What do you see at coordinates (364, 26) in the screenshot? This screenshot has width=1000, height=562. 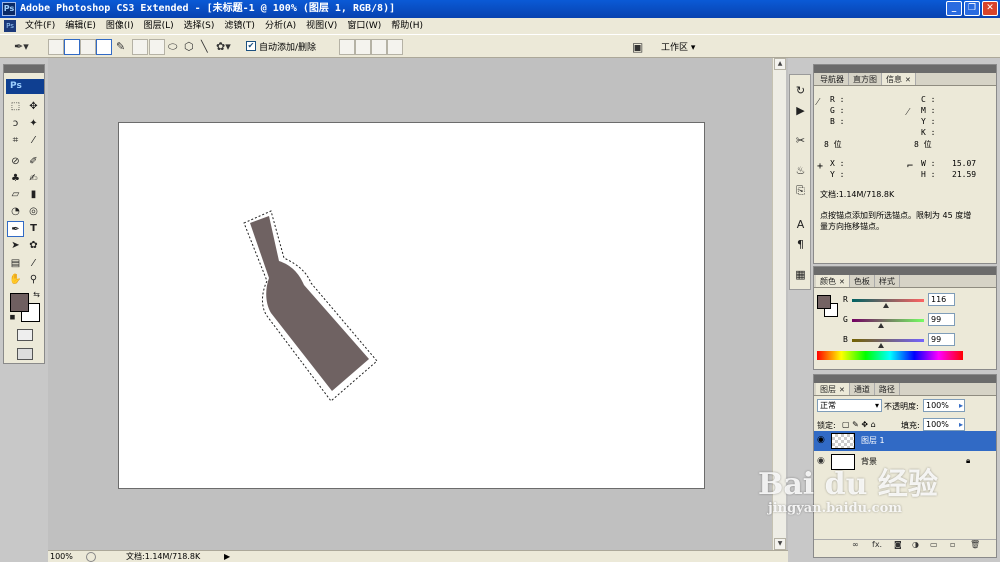 I see `menu-window: 窗口(W)` at bounding box center [364, 26].